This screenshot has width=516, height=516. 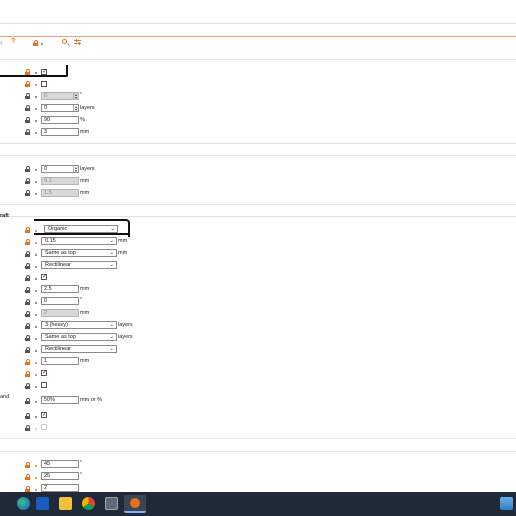 I want to click on percent-mm-input: 50%, so click(x=60, y=400).